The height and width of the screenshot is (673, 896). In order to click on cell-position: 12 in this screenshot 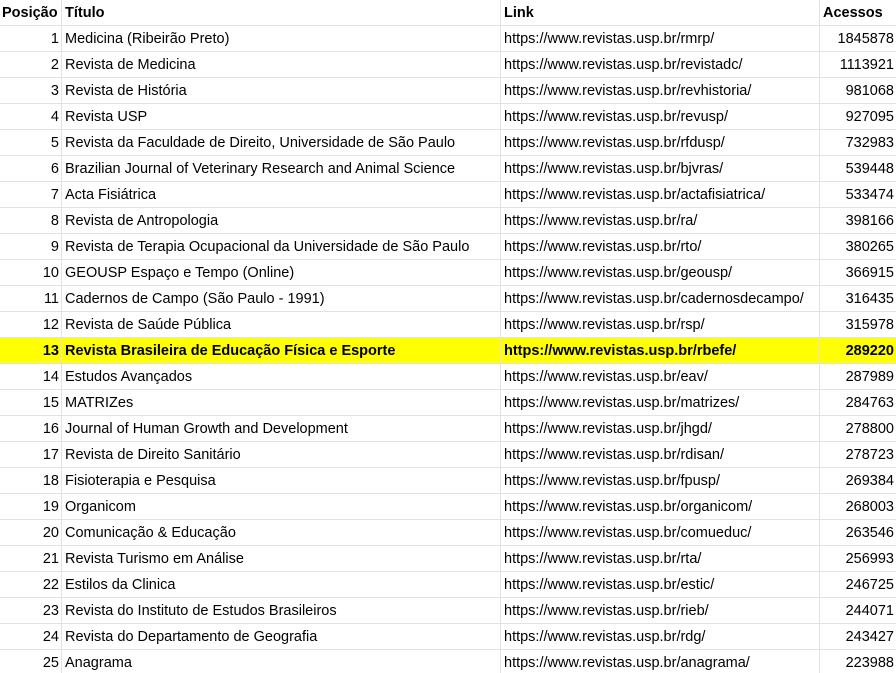, I will do `click(31, 324)`.